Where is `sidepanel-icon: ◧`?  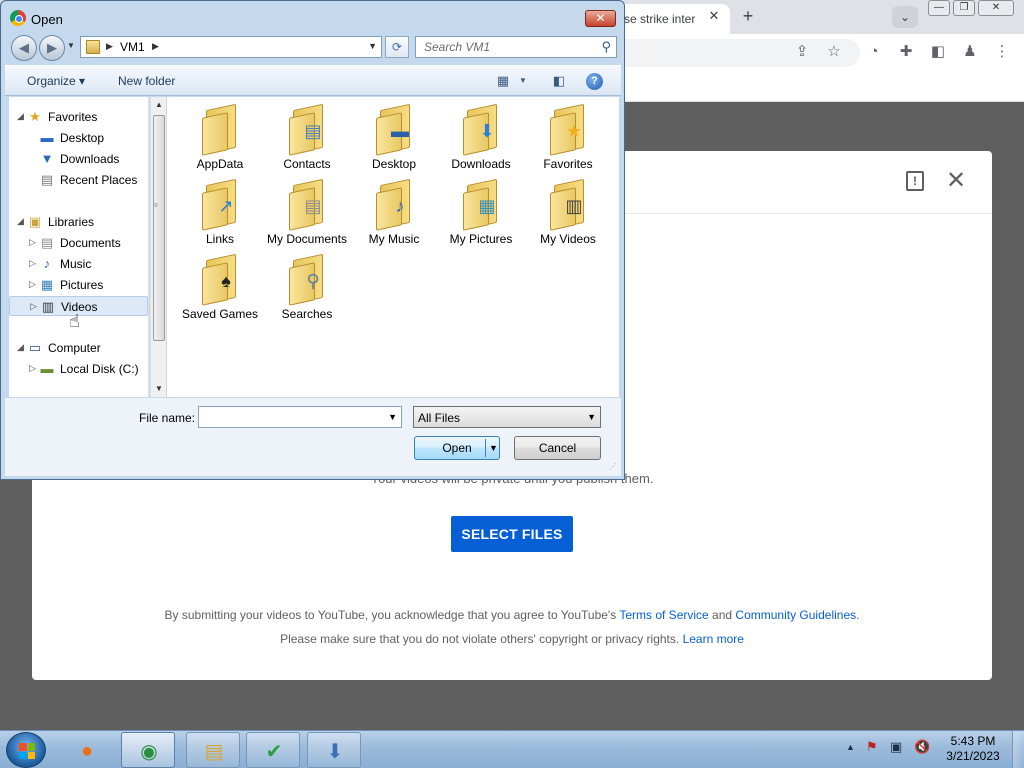 sidepanel-icon: ◧ is located at coordinates (938, 52).